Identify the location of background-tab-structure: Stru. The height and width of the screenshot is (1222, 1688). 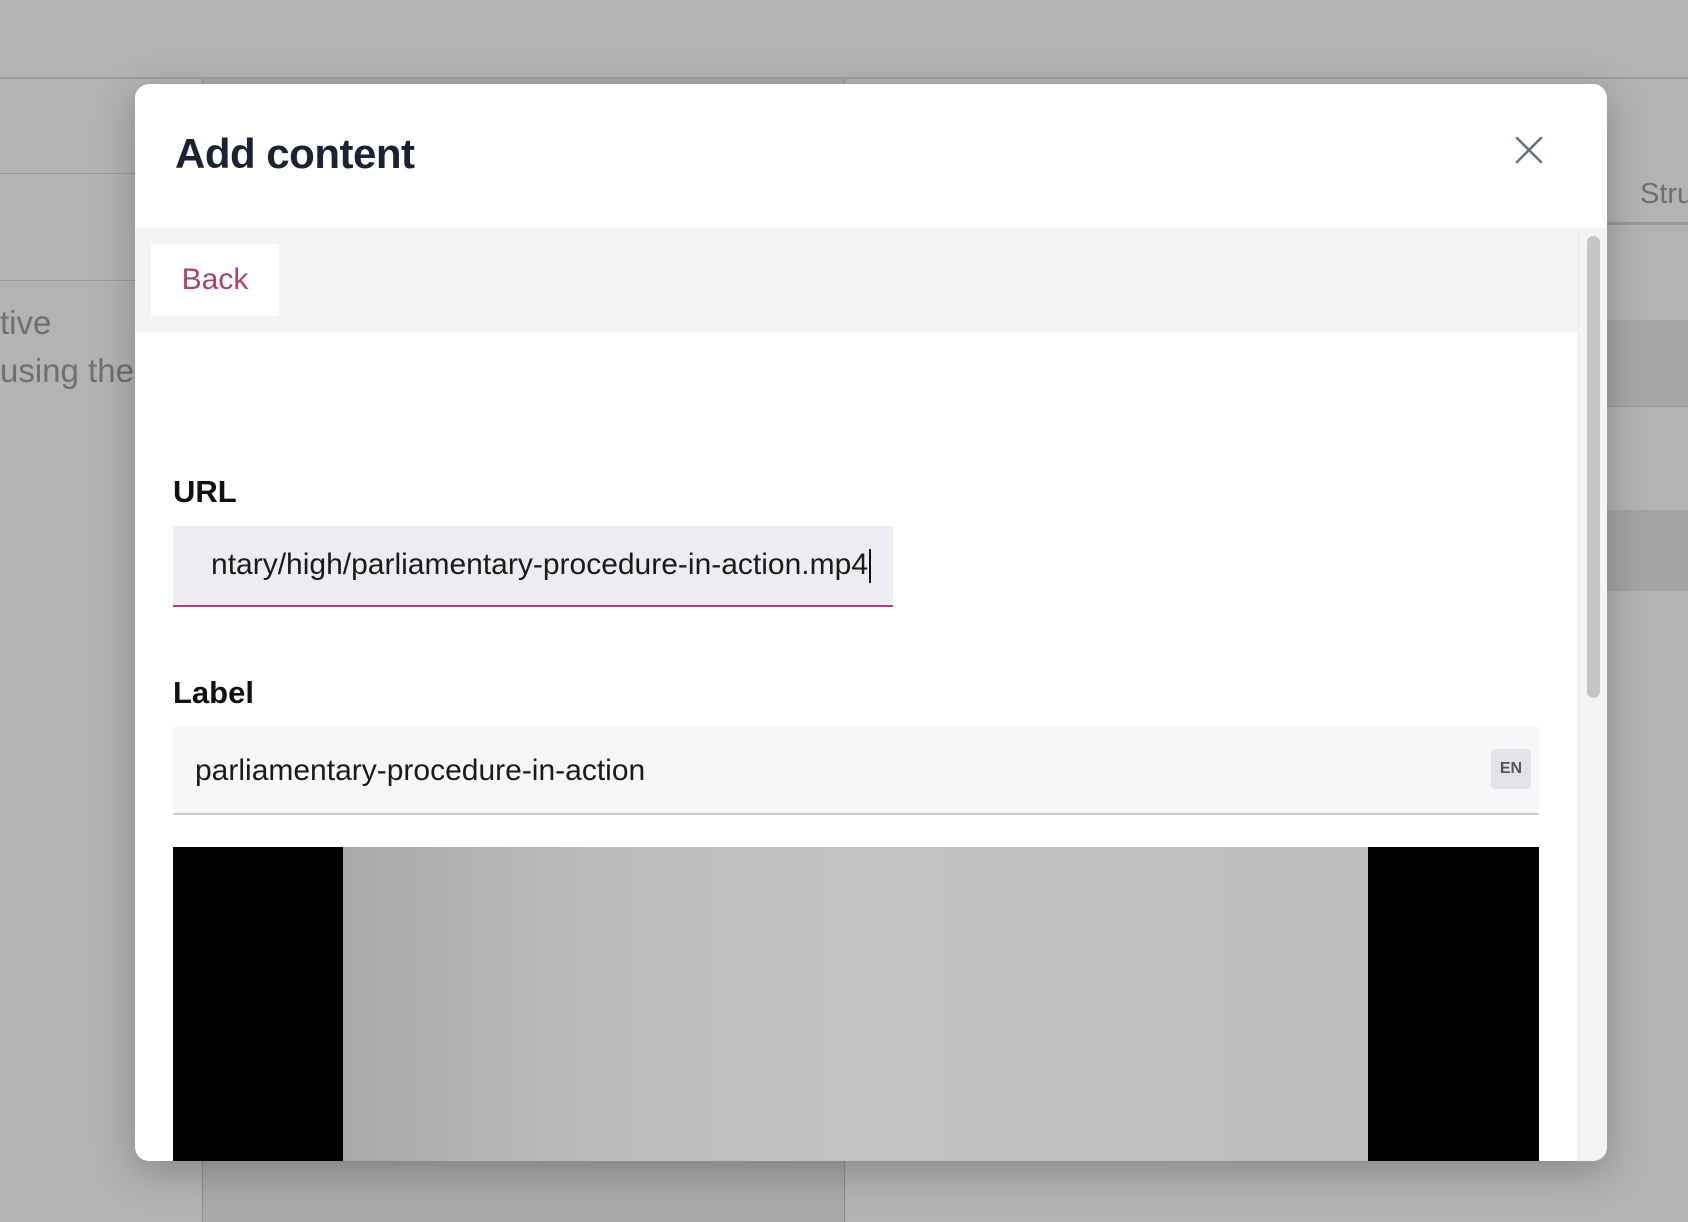
(1664, 194).